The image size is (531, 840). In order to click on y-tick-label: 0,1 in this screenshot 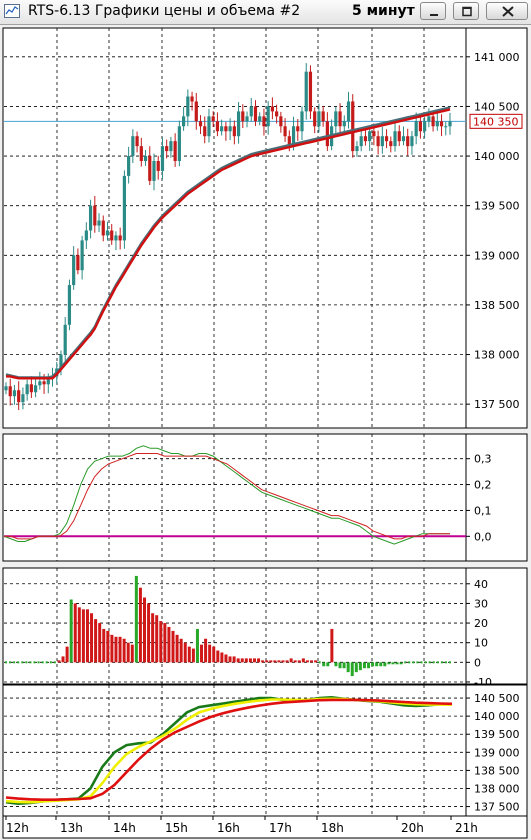, I will do `click(483, 510)`.